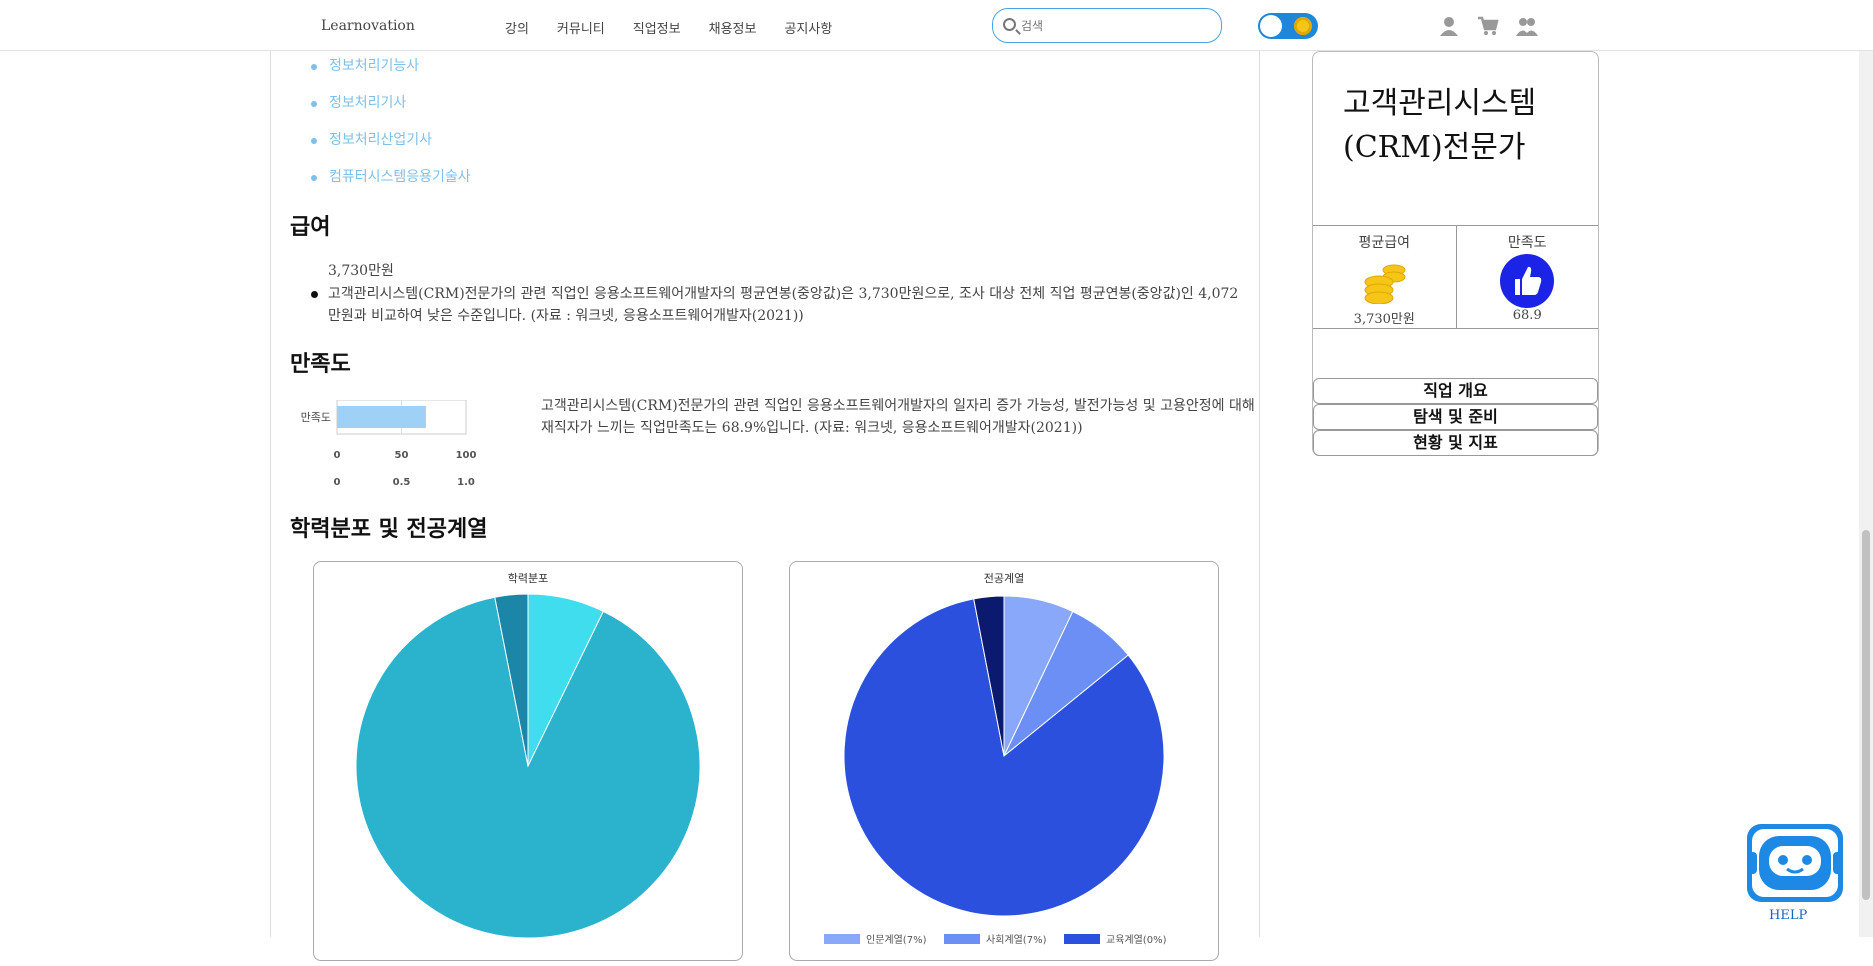 Image resolution: width=1873 pixels, height=966 pixels. I want to click on cert-link: 정보처리기사, so click(390, 106).